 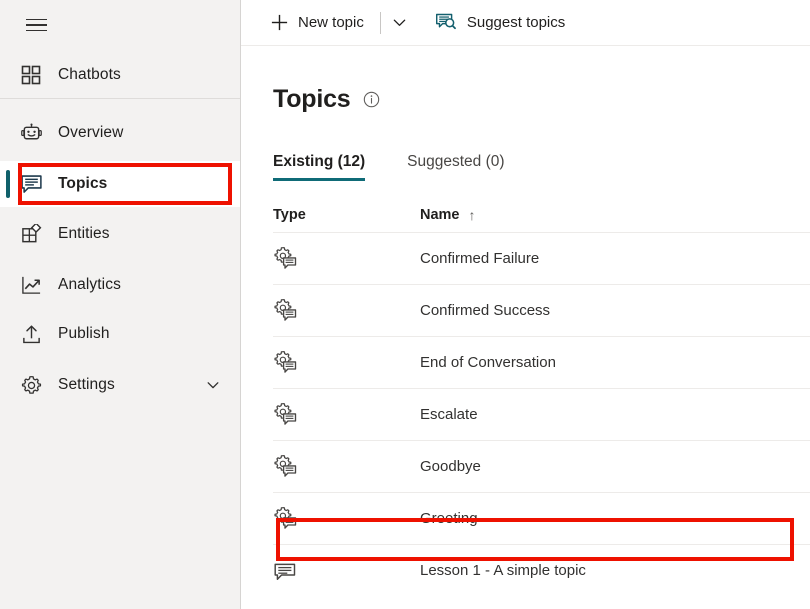 What do you see at coordinates (31, 334) in the screenshot?
I see `upload-icon` at bounding box center [31, 334].